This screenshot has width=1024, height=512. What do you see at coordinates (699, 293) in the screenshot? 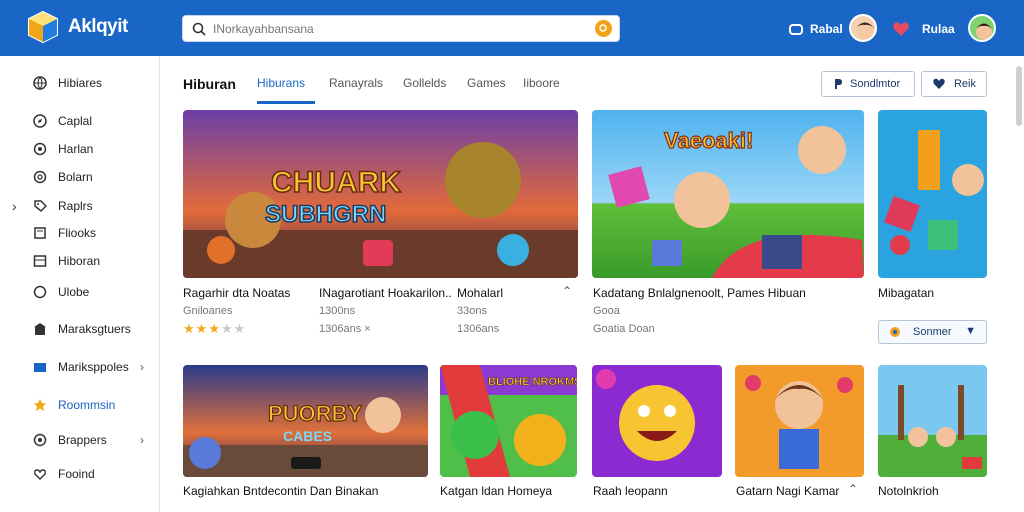
I see `game-card-title: Kadatang Bnlalgnenoolt, Pames Hibuan` at bounding box center [699, 293].